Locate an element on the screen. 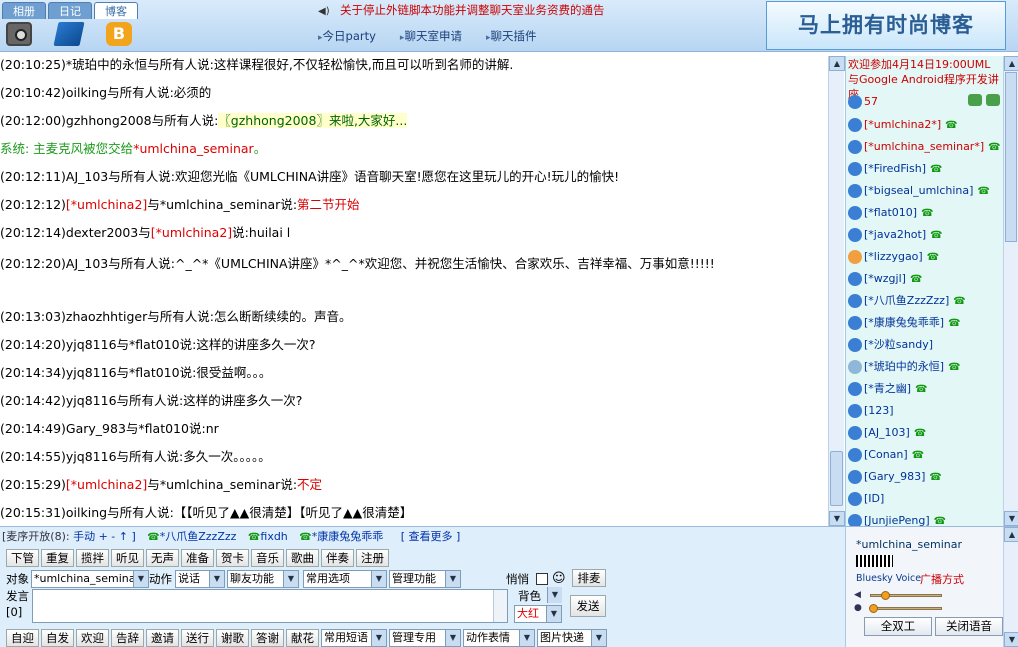 This screenshot has height=647, width=1018. mic-user: *八爪鱼ZzzZzz is located at coordinates (198, 536).